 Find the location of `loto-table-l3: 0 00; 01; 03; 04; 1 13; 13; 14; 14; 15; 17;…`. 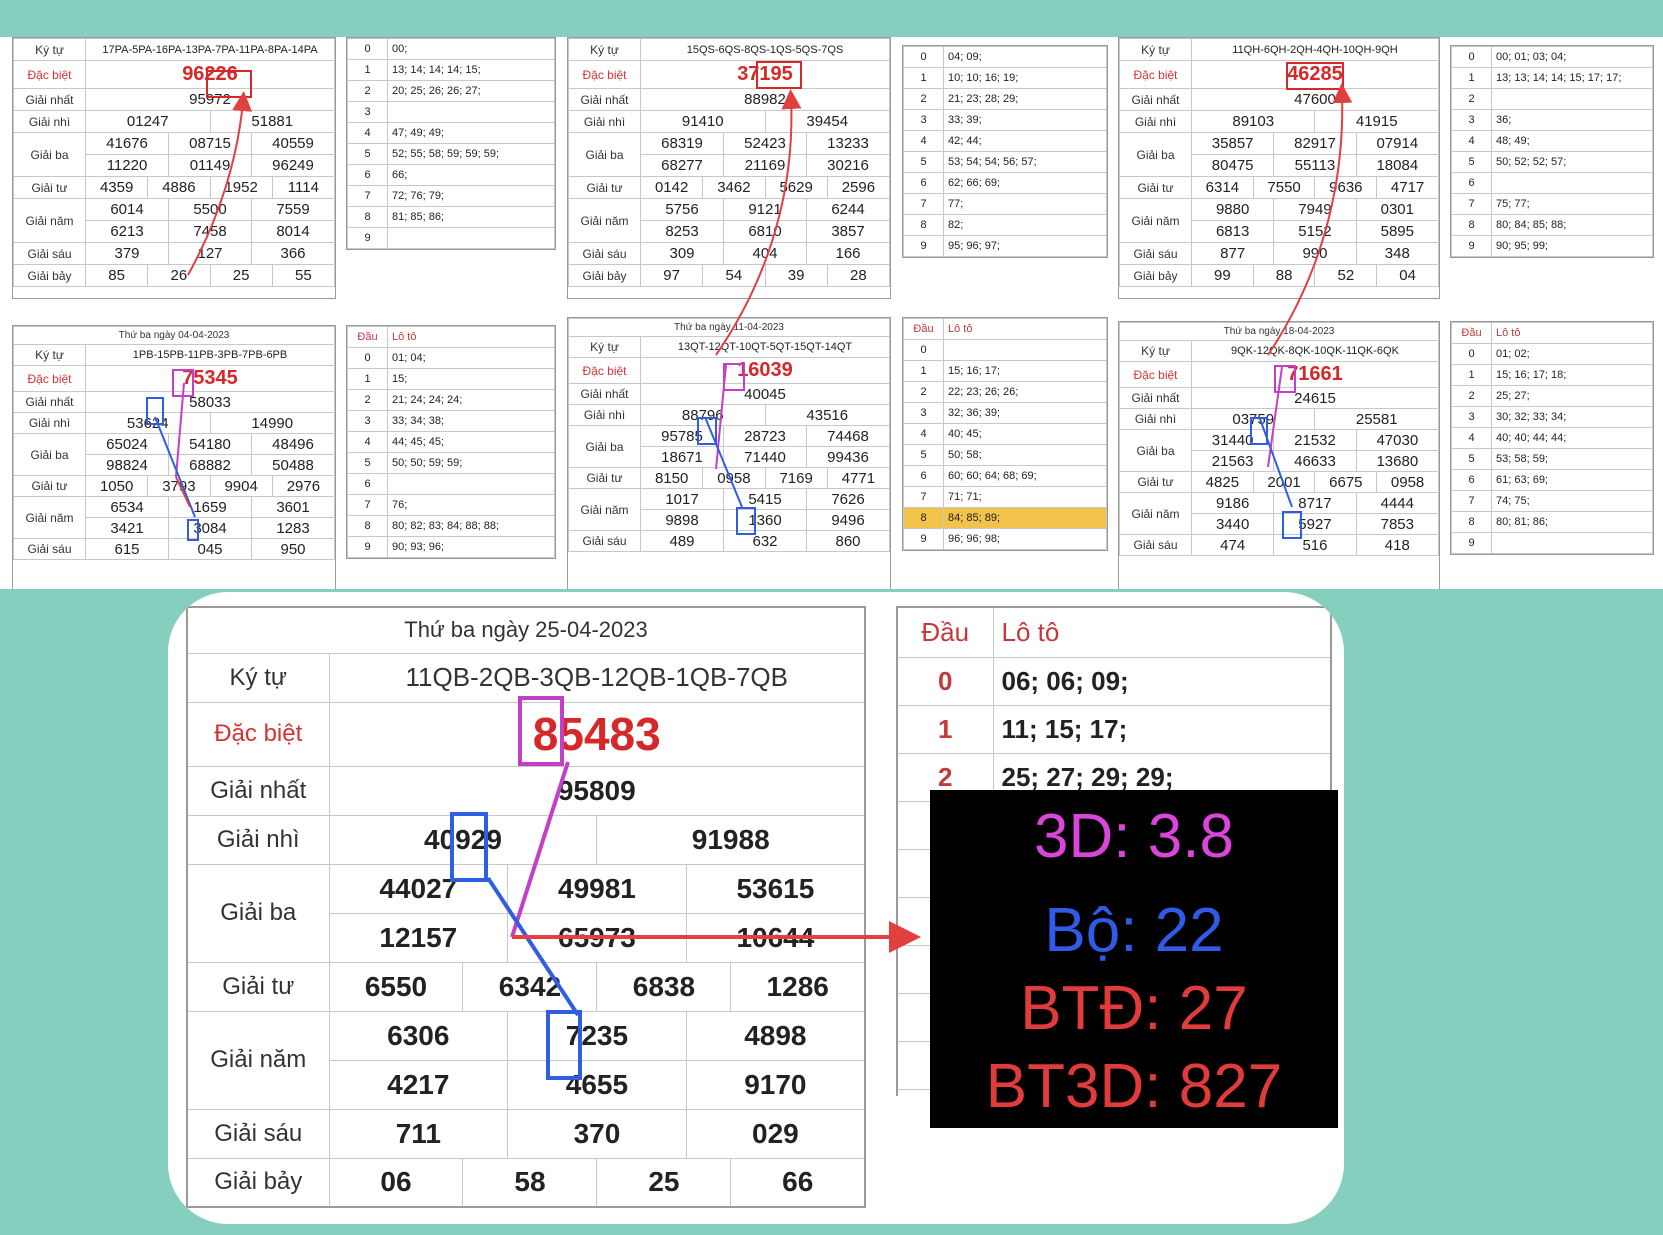

loto-table-l3: 0 00; 01; 03; 04; 1 13; 13; 14; 14; 15; 17;… is located at coordinates (1552, 151).